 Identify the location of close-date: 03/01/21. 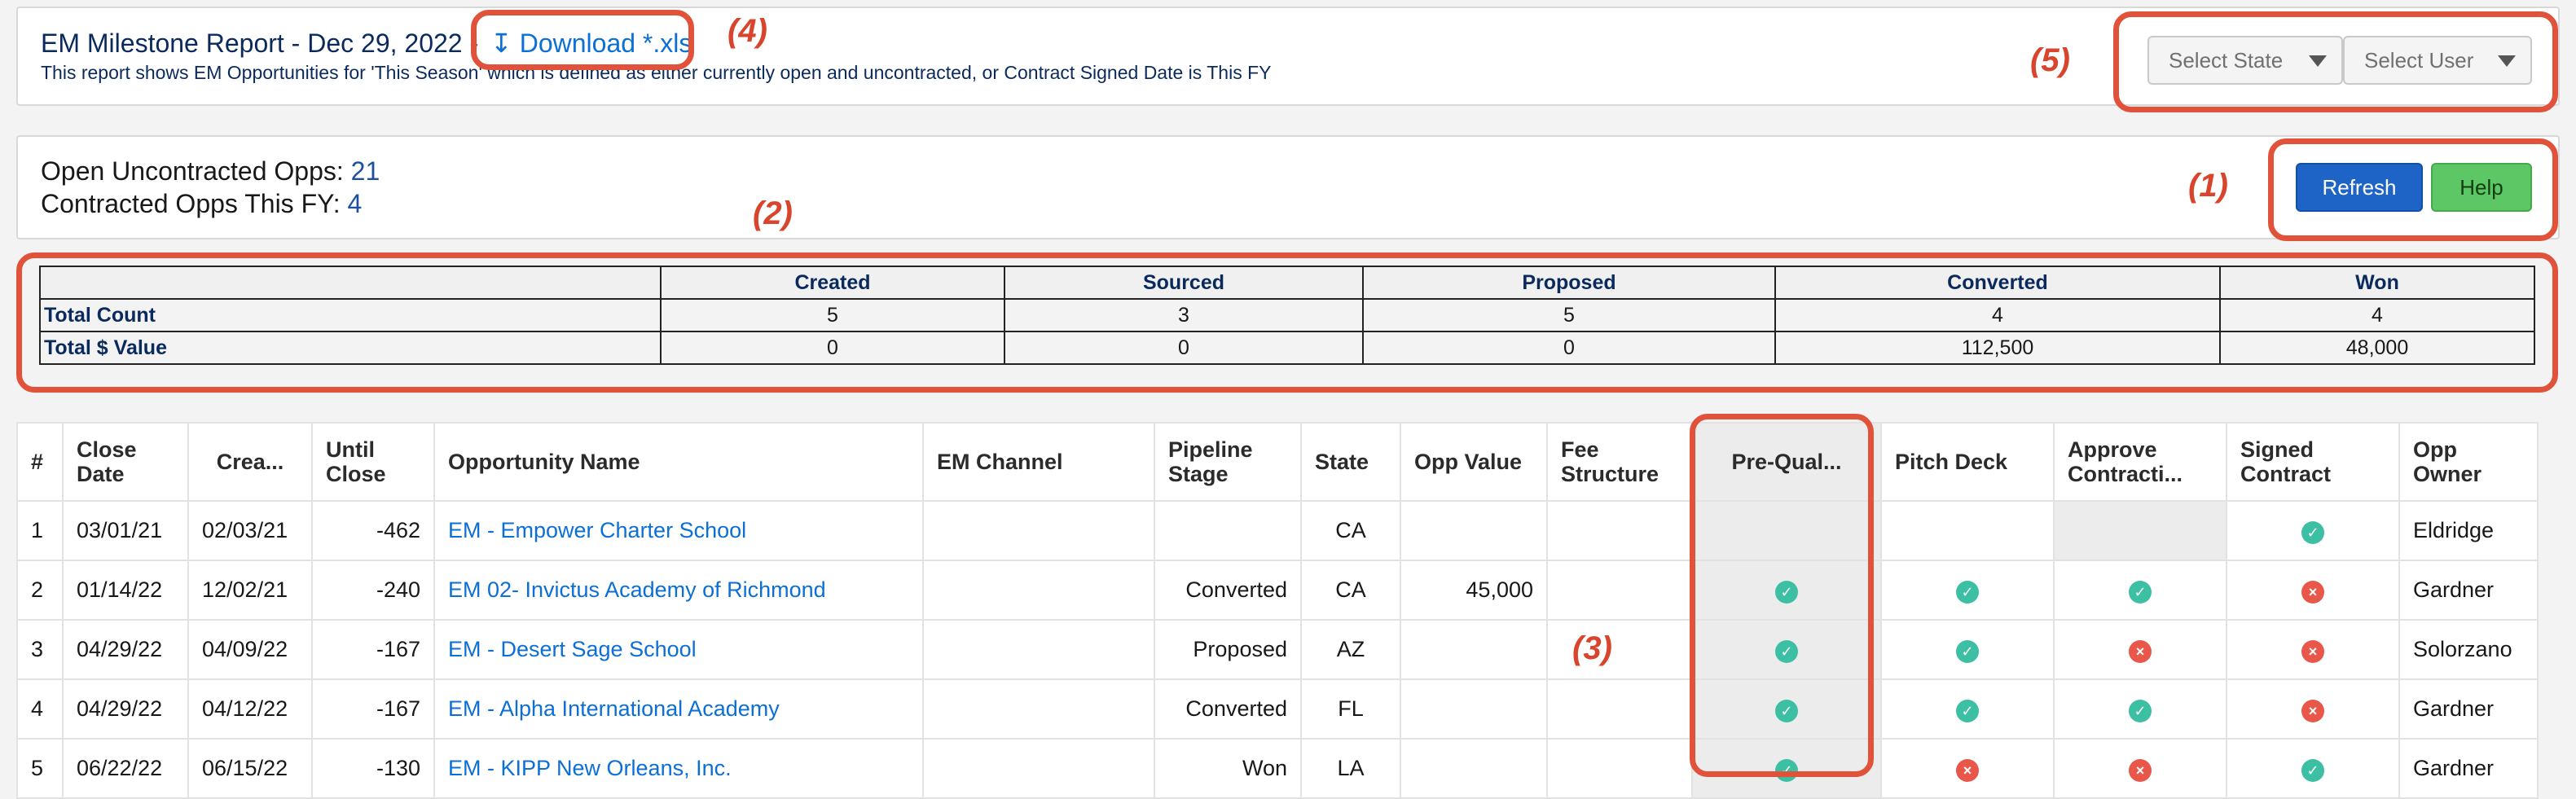
(125, 530).